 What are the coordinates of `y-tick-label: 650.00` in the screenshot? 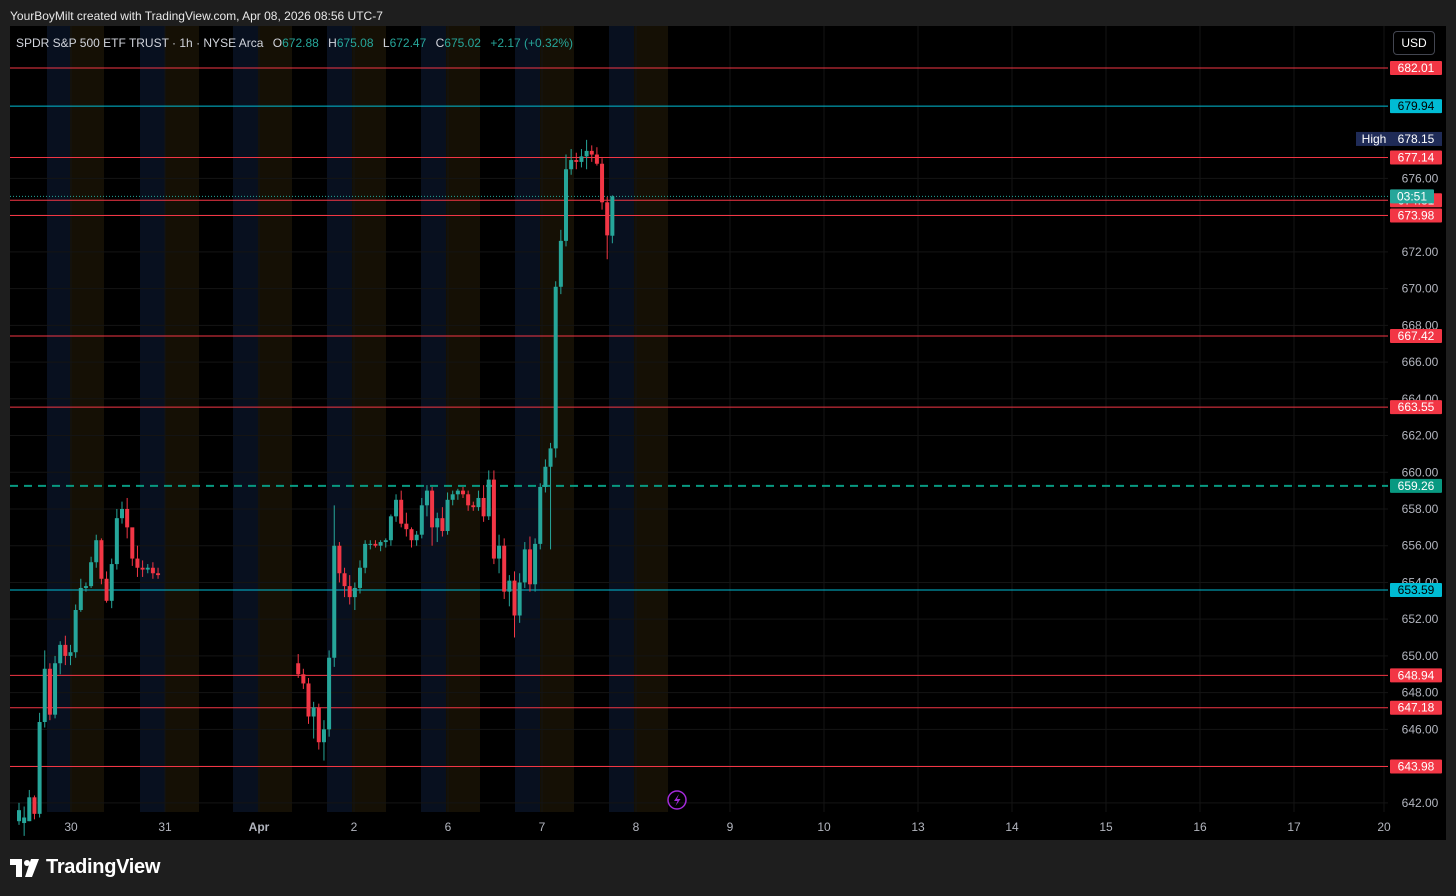 It's located at (1420, 656).